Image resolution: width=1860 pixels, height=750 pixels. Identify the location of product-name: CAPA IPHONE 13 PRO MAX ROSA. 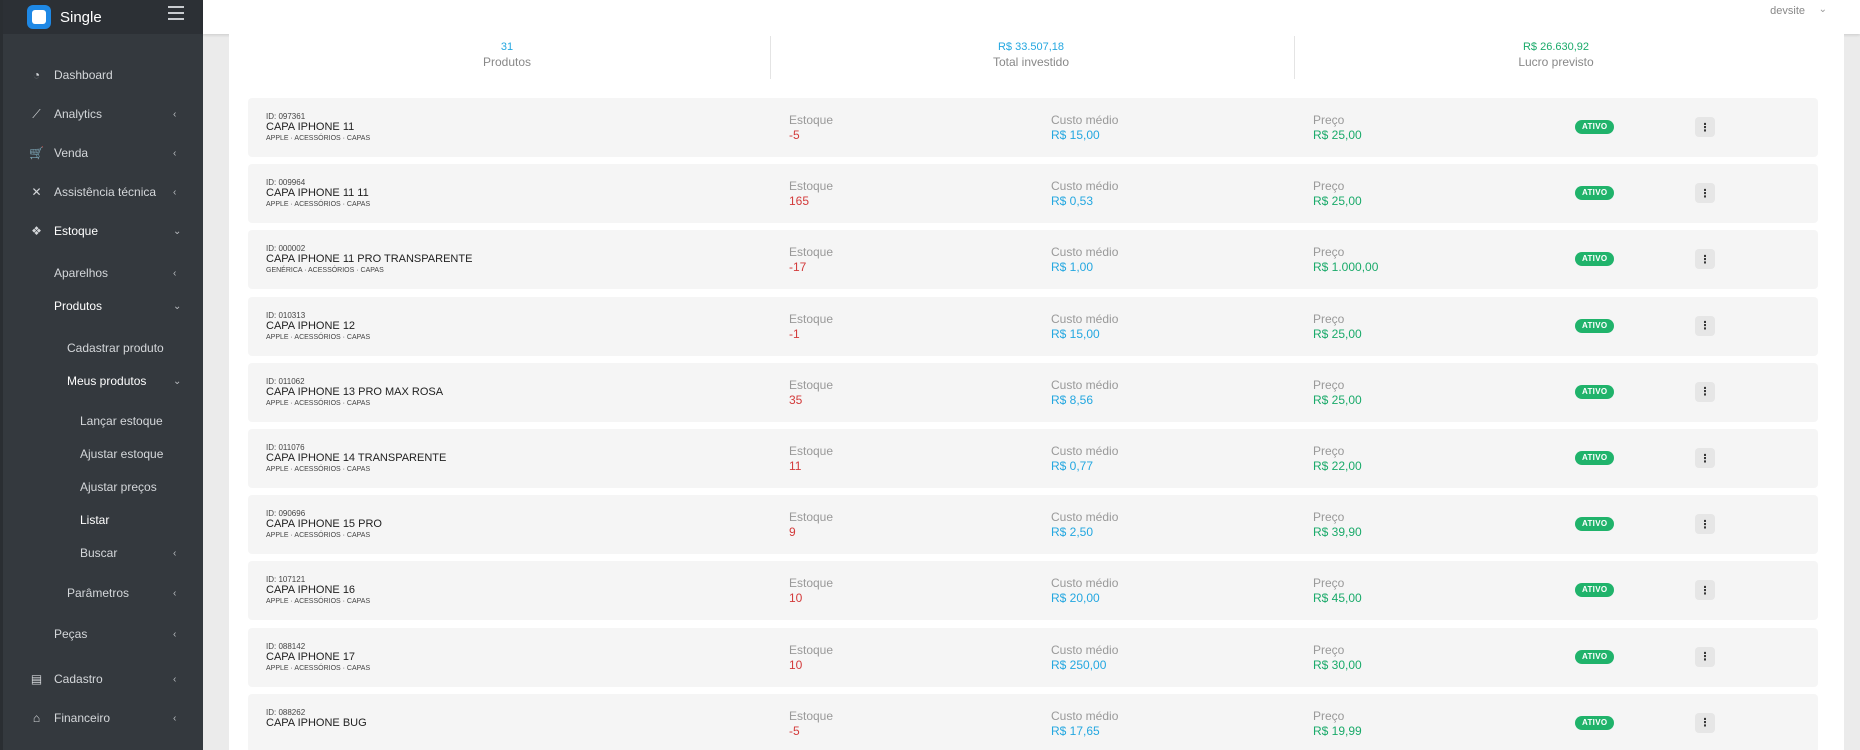
(354, 392).